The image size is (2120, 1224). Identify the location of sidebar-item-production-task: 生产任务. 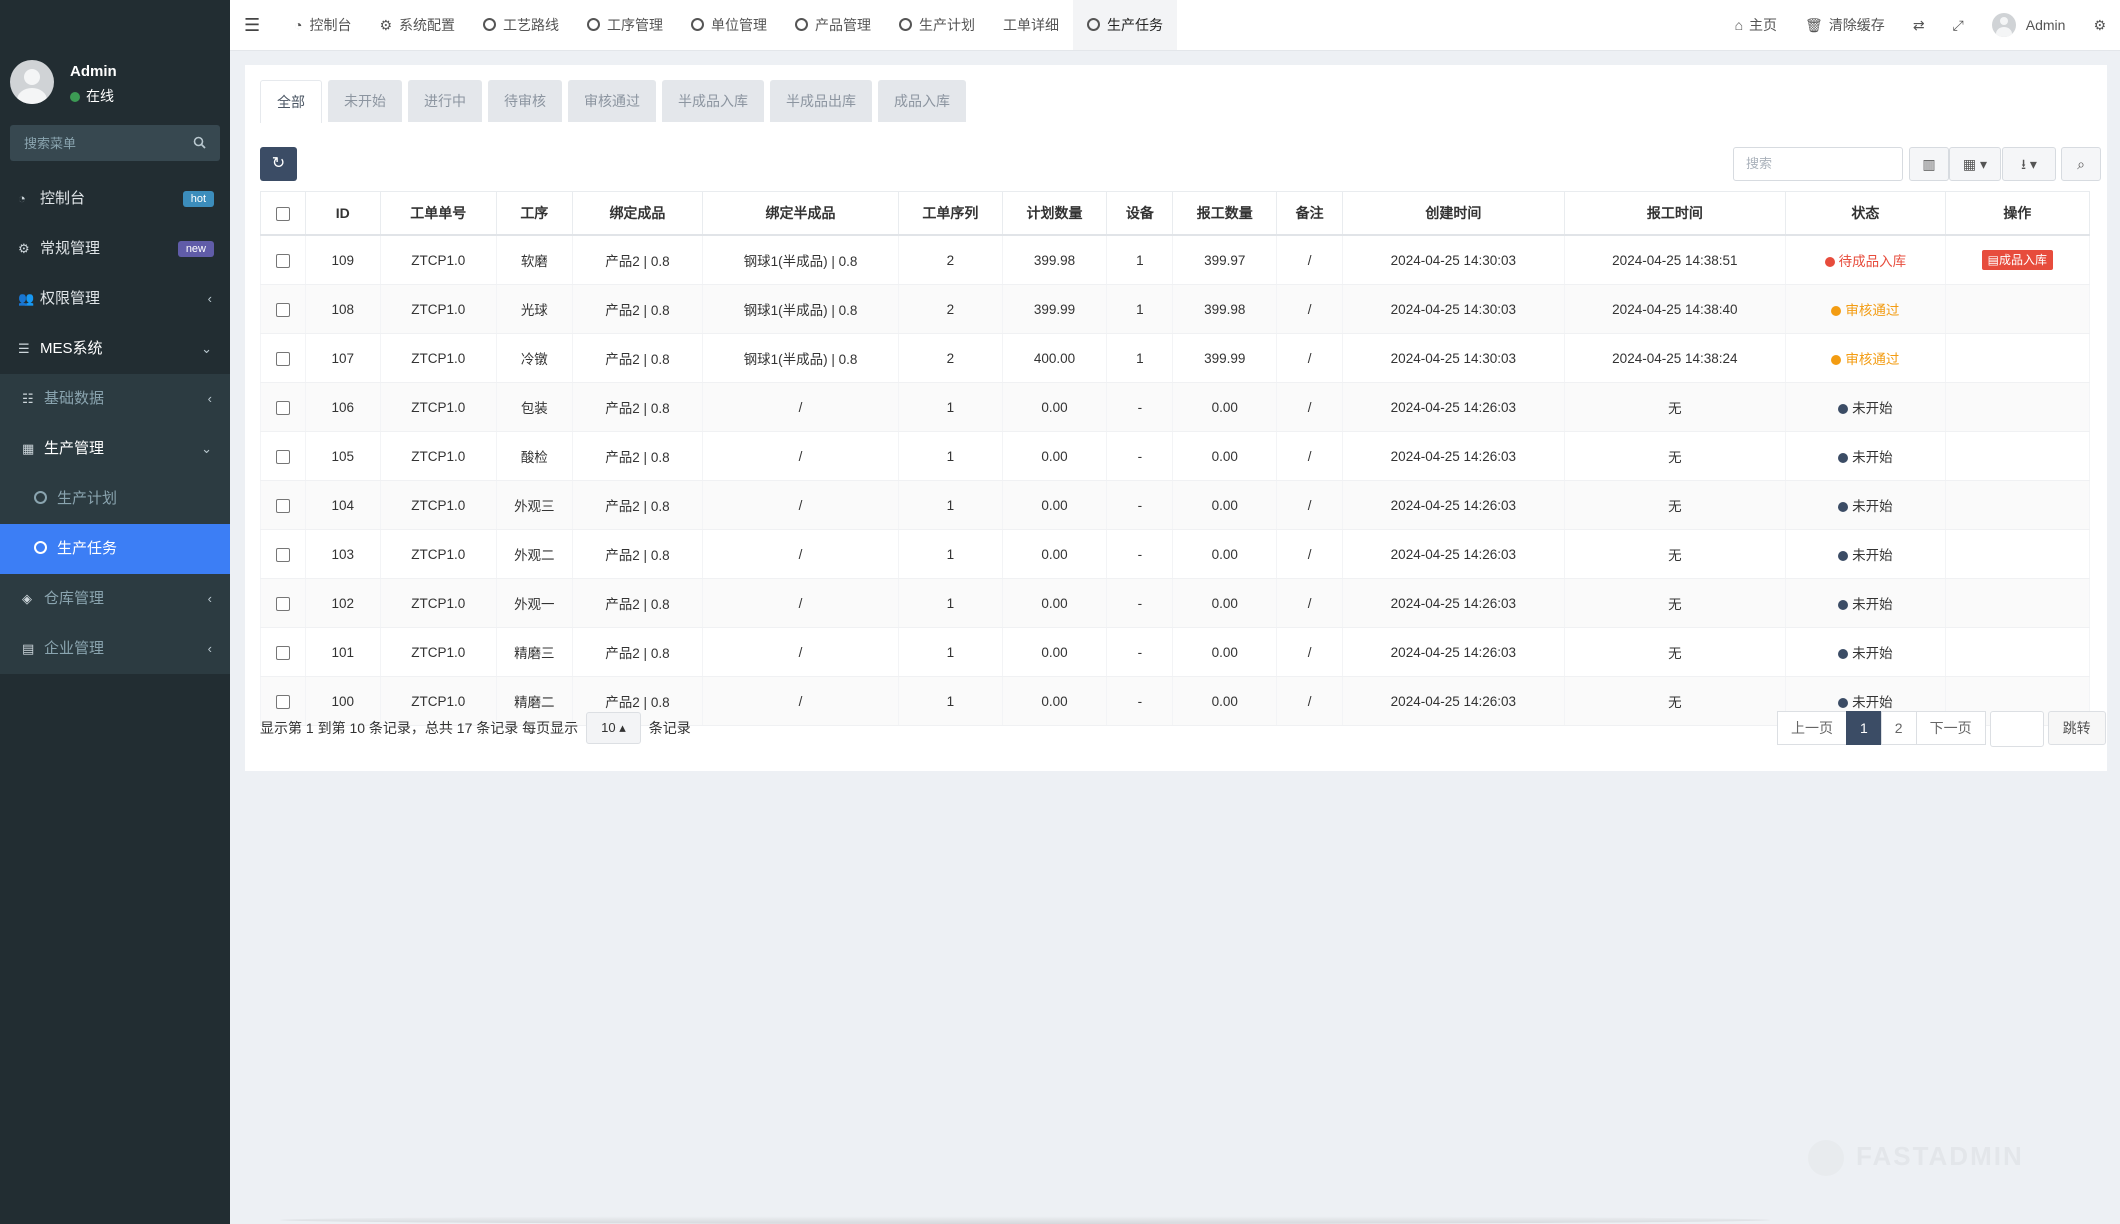
(115, 549).